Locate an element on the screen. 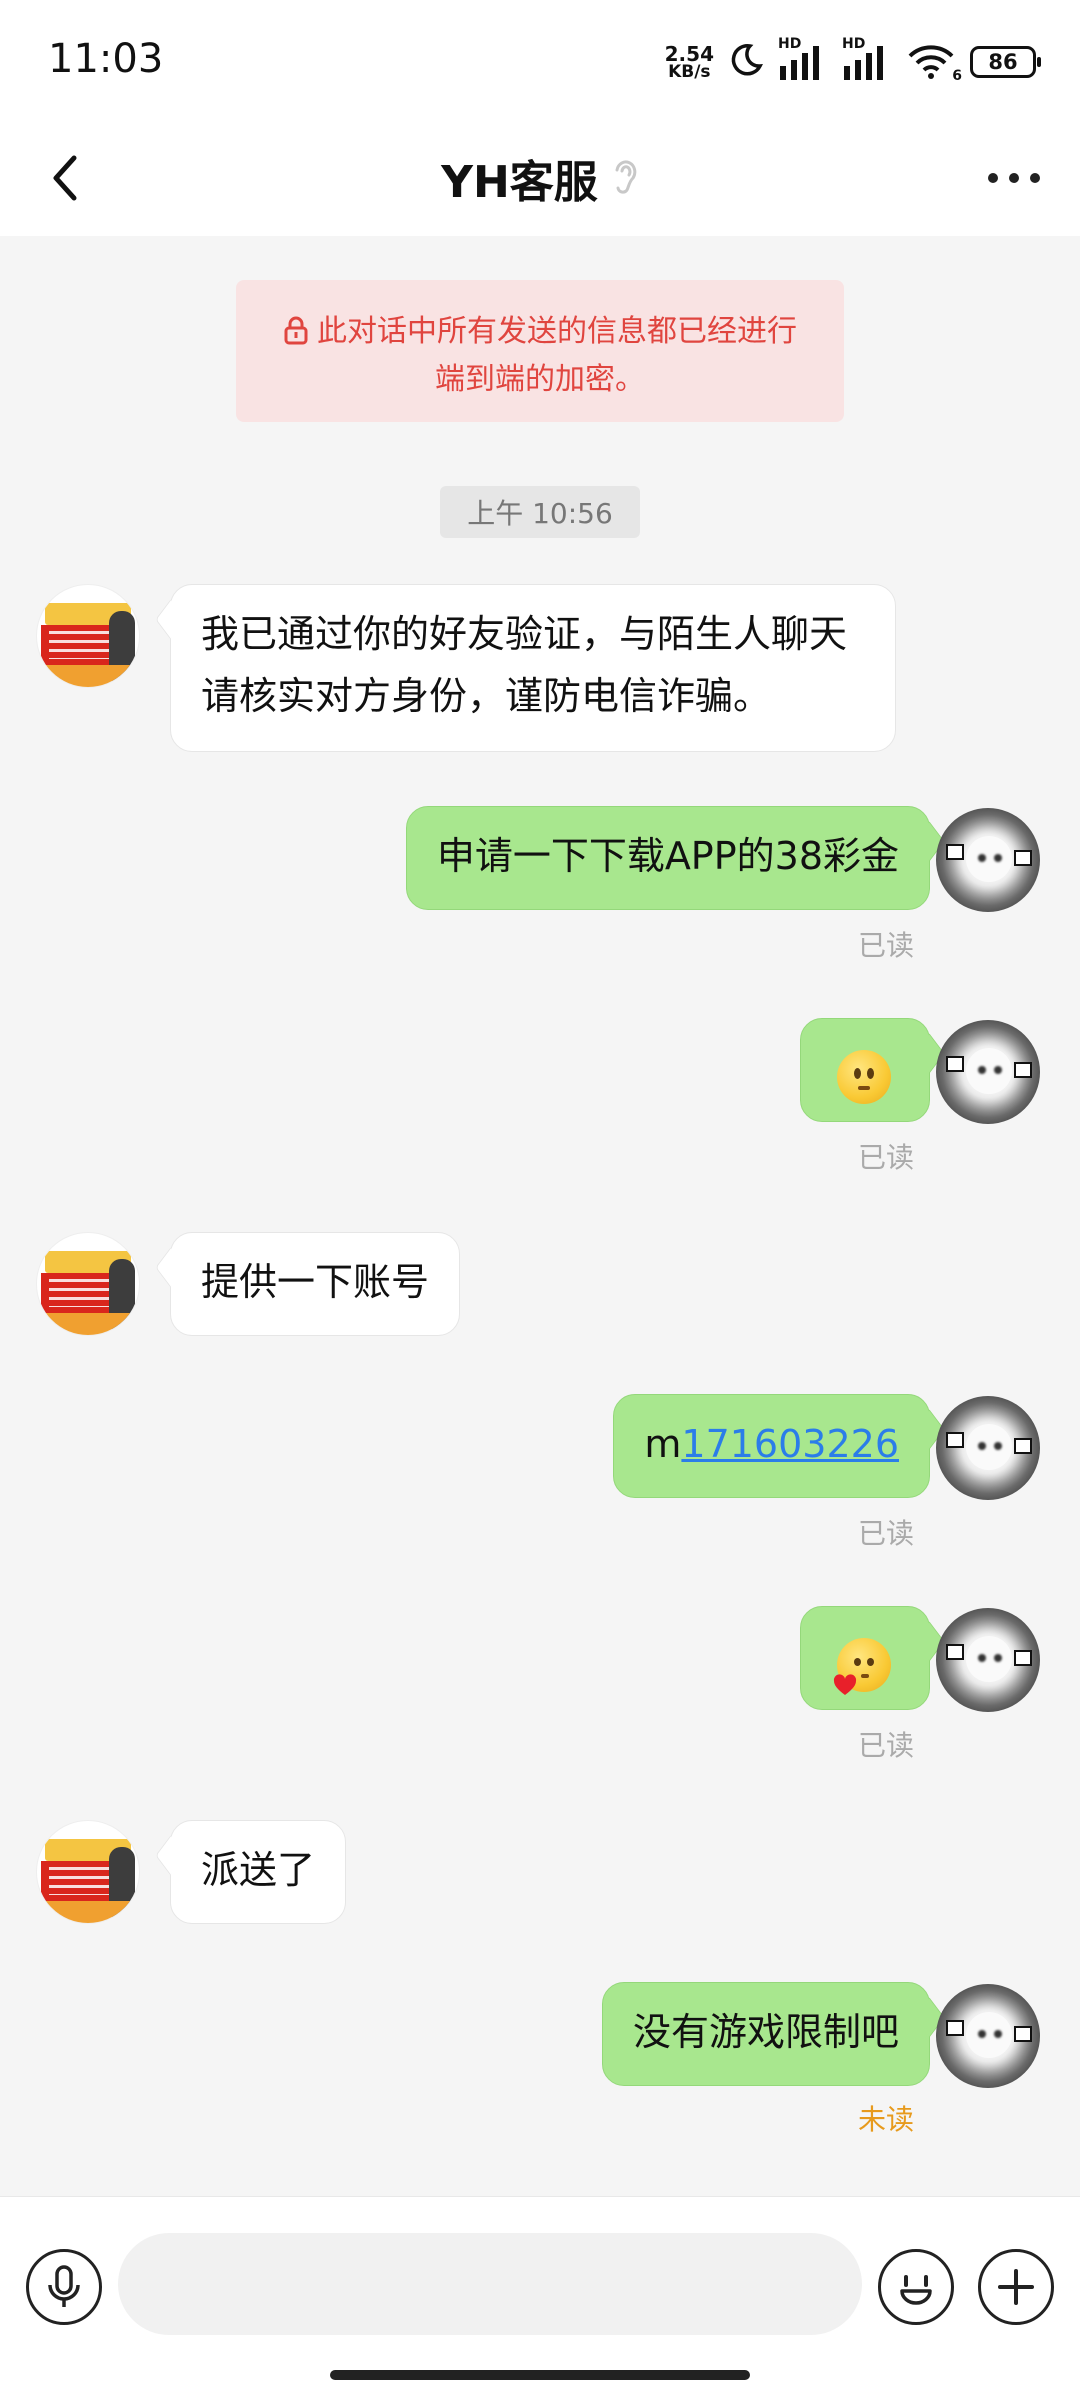 Image resolution: width=1080 pixels, height=2400 pixels. more-options-button is located at coordinates (1014, 178).